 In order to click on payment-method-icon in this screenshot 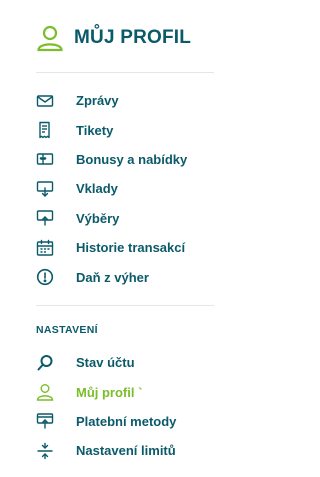, I will do `click(45, 421)`.